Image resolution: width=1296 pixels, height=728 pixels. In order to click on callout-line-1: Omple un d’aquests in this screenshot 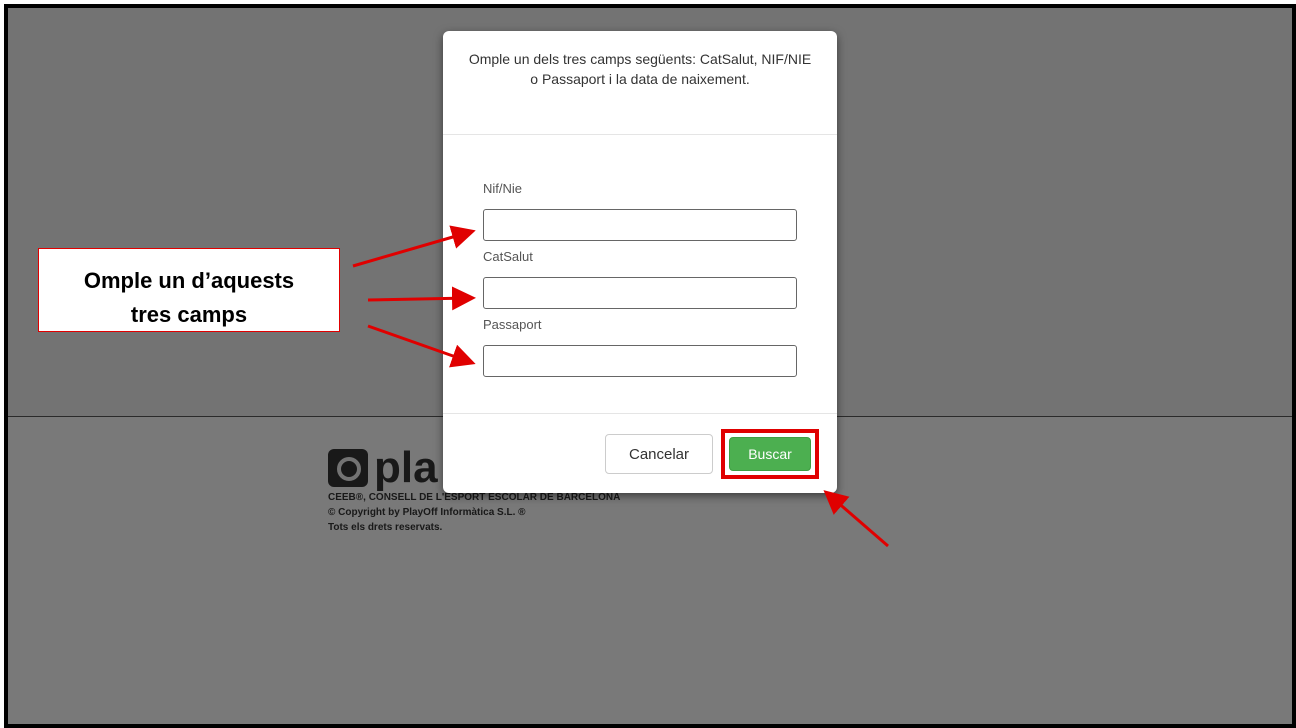, I will do `click(189, 280)`.